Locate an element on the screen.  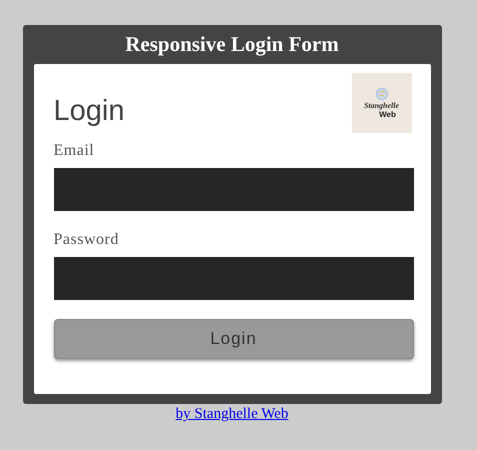
logo-text: Stanghelle is located at coordinates (382, 105).